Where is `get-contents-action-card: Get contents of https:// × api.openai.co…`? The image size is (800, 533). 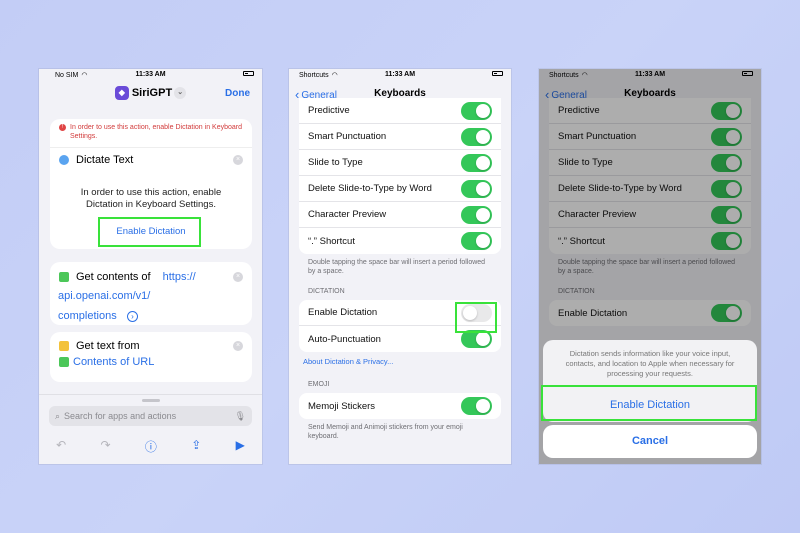 get-contents-action-card: Get contents of https:// × api.openai.co… is located at coordinates (151, 293).